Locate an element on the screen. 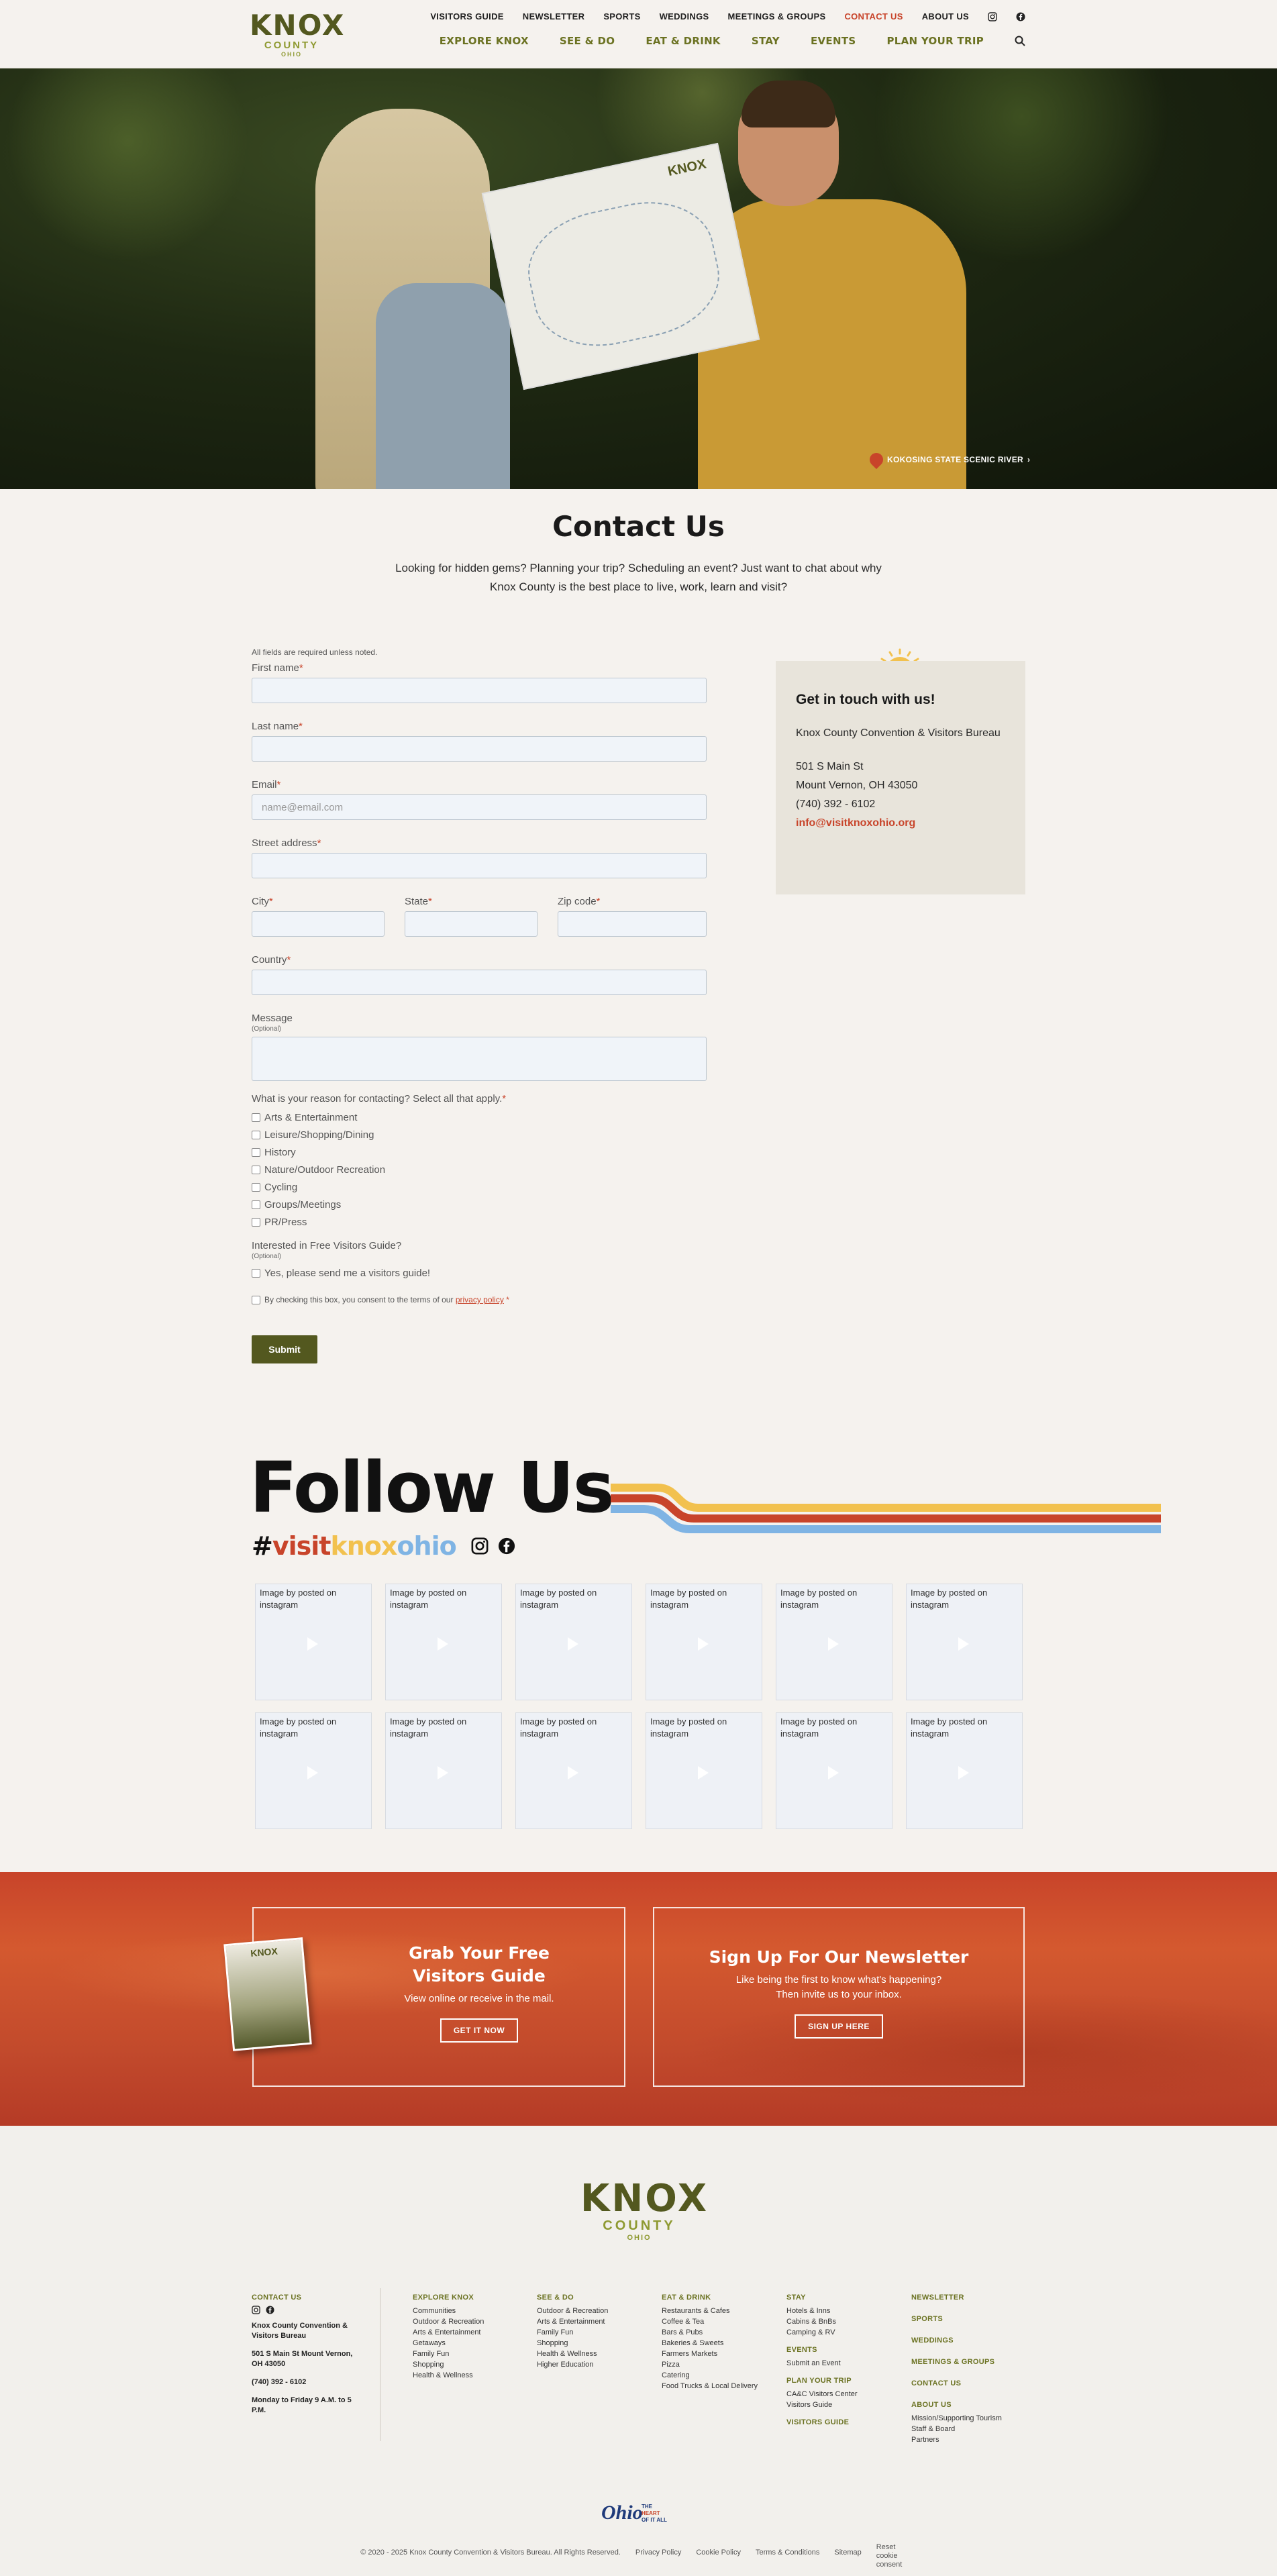 This screenshot has width=1277, height=2576. terms-link: Terms & Conditions is located at coordinates (787, 2558).